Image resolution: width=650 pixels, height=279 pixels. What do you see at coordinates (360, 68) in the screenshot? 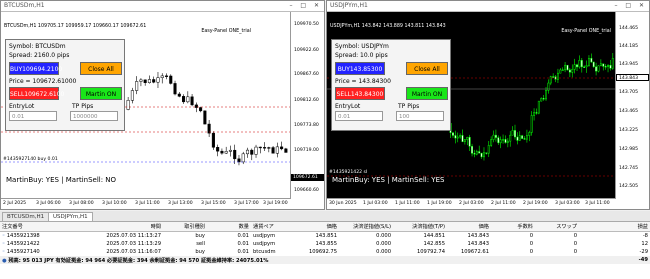
I see `buy-button: BUY143.85300` at bounding box center [360, 68].